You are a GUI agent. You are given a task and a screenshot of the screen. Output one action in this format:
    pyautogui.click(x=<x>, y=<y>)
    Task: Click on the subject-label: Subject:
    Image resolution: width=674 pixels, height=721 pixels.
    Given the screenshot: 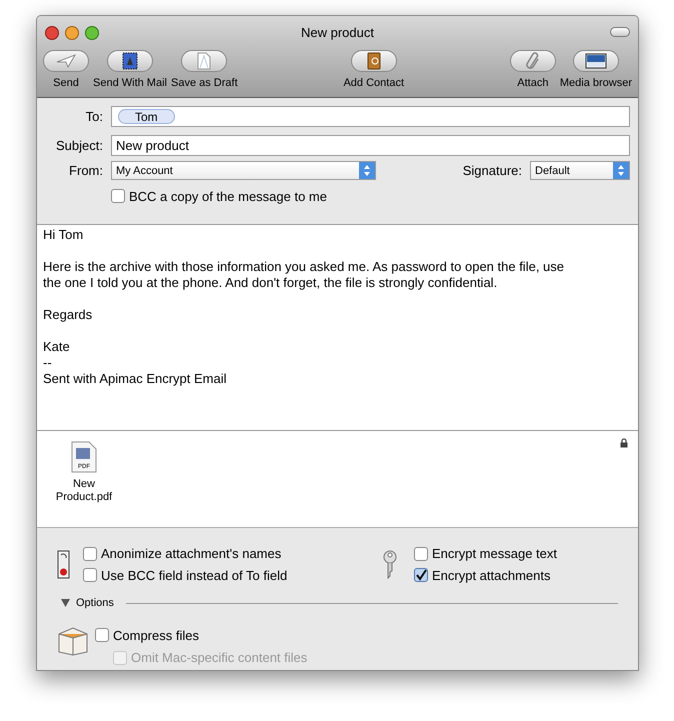 What is the action you would take?
    pyautogui.click(x=79, y=145)
    